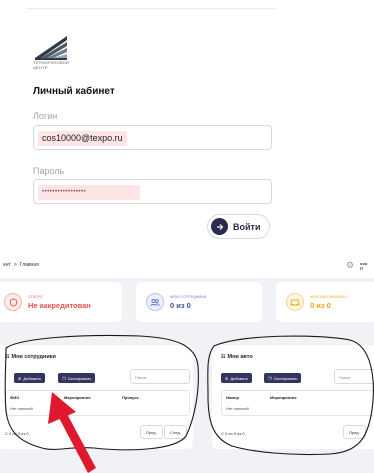  I want to click on status-card-value: Не аккредитован, so click(59, 305).